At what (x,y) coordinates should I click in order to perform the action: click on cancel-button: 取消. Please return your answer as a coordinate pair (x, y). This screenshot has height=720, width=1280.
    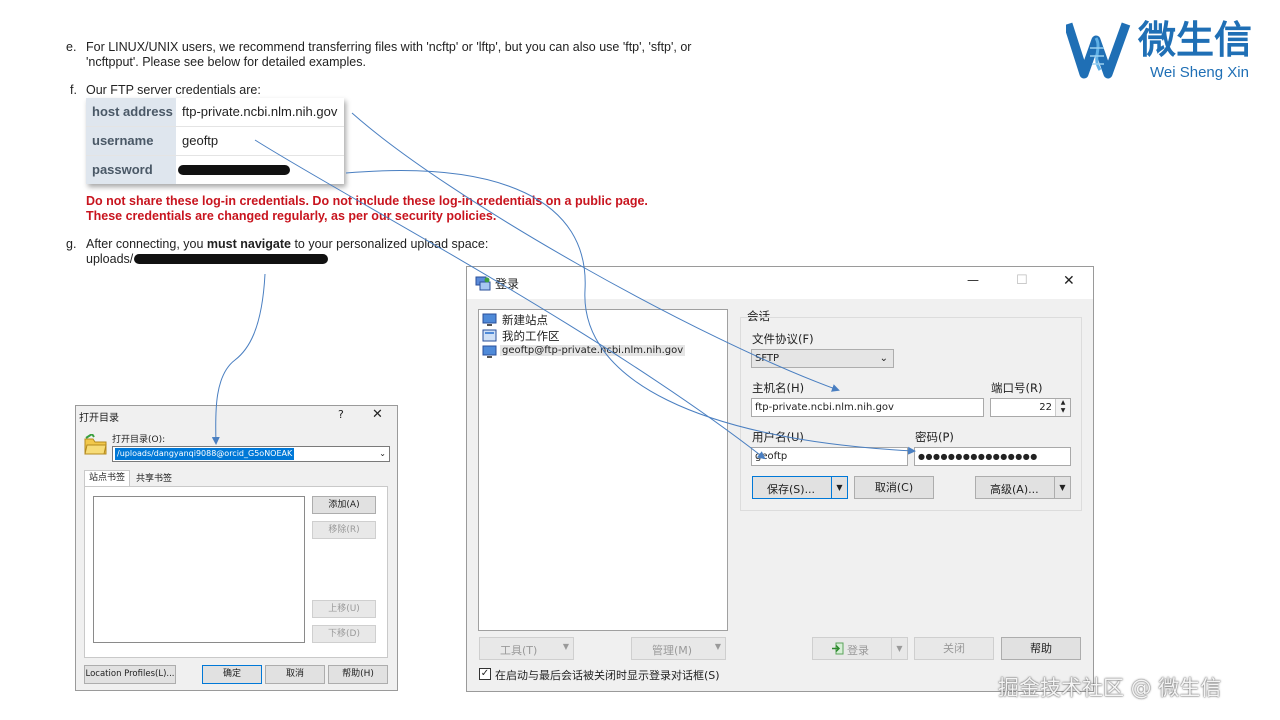
    Looking at the image, I should click on (295, 674).